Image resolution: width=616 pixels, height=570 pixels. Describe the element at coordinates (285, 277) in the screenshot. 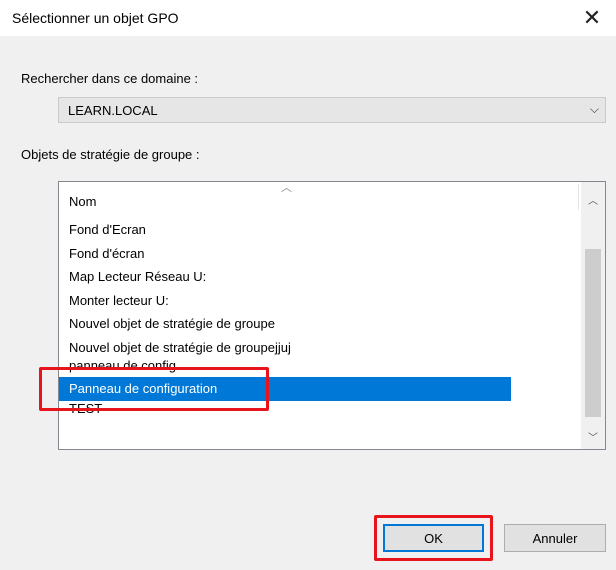

I see `list-item: Map Lecteur Réseau U:` at that location.